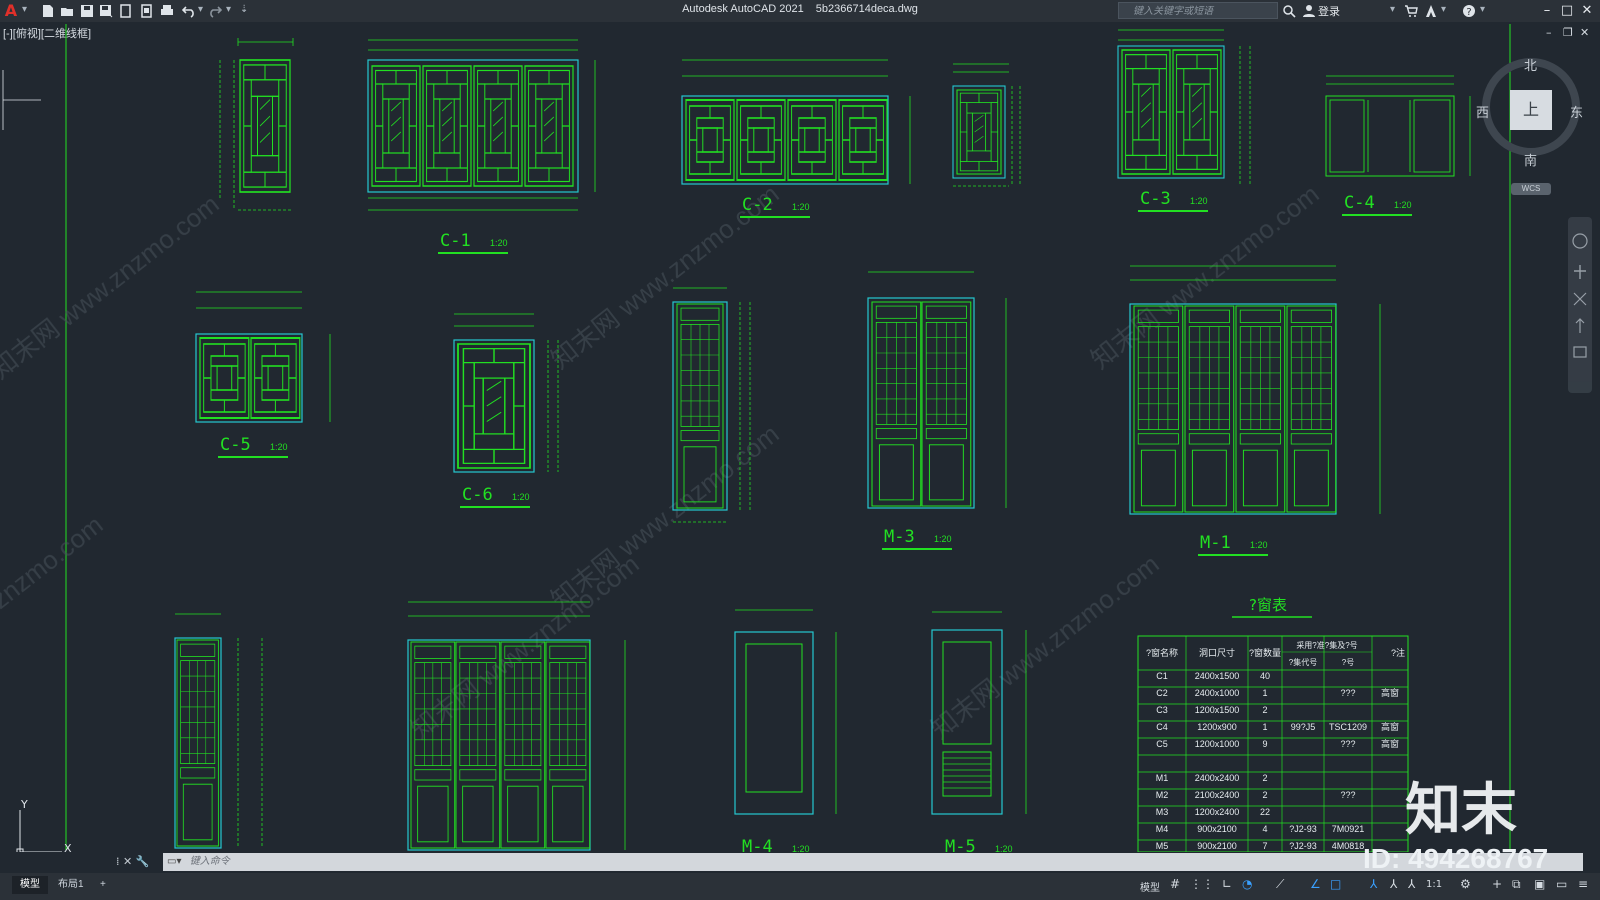  I want to click on publish-icon, so click(126, 11).